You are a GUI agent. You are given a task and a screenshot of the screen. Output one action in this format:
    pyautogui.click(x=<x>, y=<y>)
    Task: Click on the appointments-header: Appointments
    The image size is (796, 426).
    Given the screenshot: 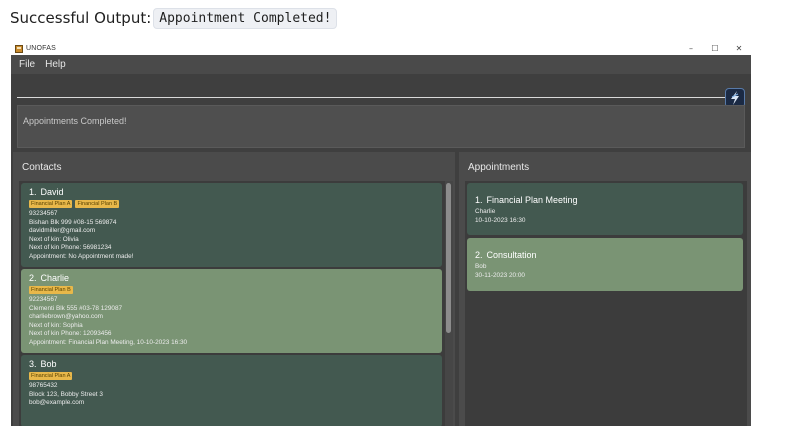 What is the action you would take?
    pyautogui.click(x=499, y=167)
    